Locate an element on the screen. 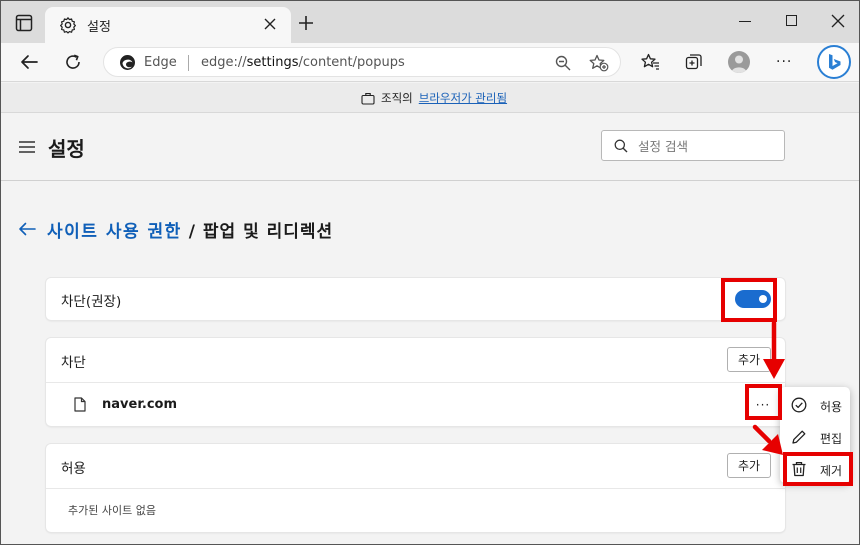 The height and width of the screenshot is (545, 860). settings-search is located at coordinates (693, 145).